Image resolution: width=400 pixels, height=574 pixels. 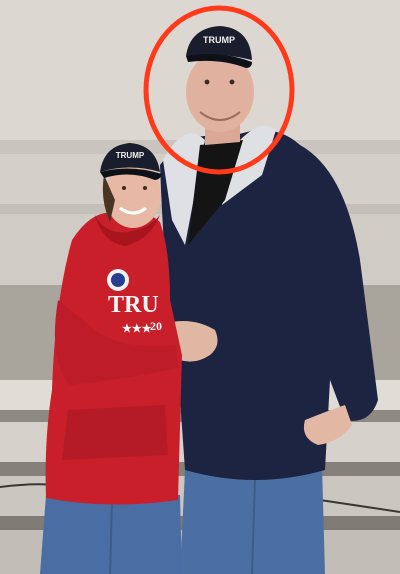 What do you see at coordinates (118, 280) in the screenshot?
I see `hoodie-logo-inner` at bounding box center [118, 280].